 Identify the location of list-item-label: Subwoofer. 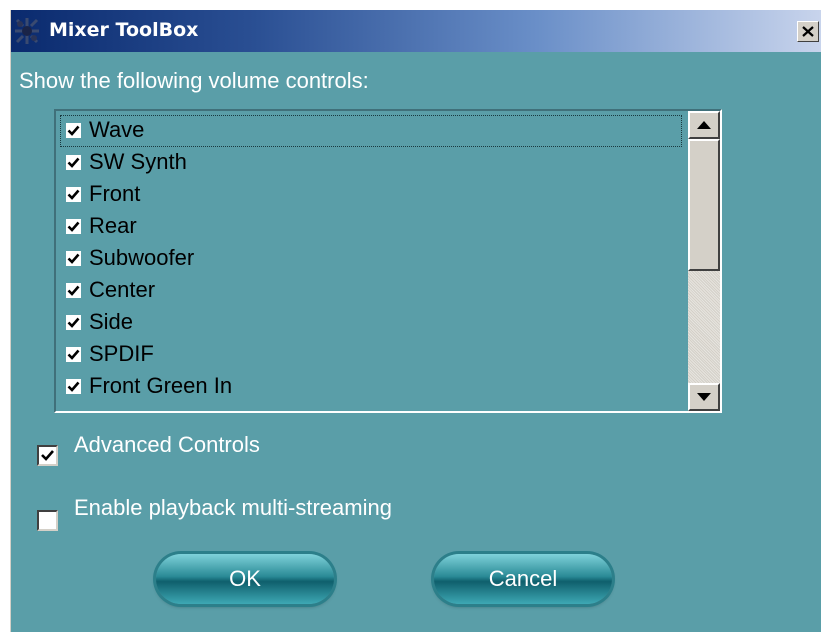
(142, 257).